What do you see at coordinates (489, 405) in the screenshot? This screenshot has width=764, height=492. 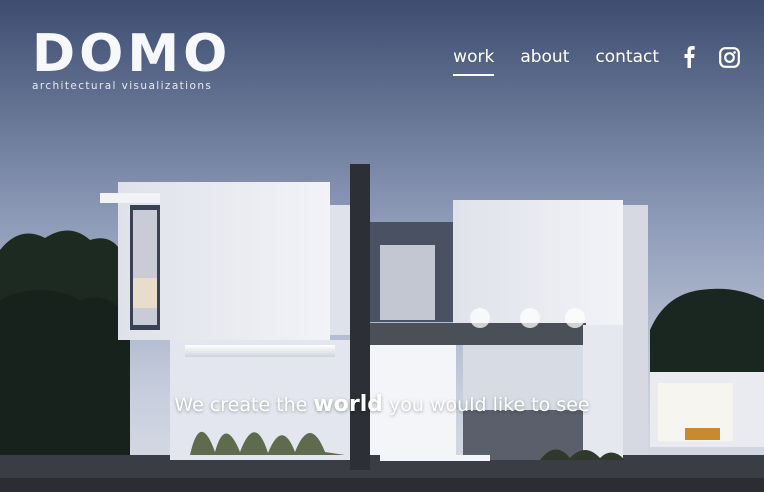 I see `headline-after: you would like to see` at bounding box center [489, 405].